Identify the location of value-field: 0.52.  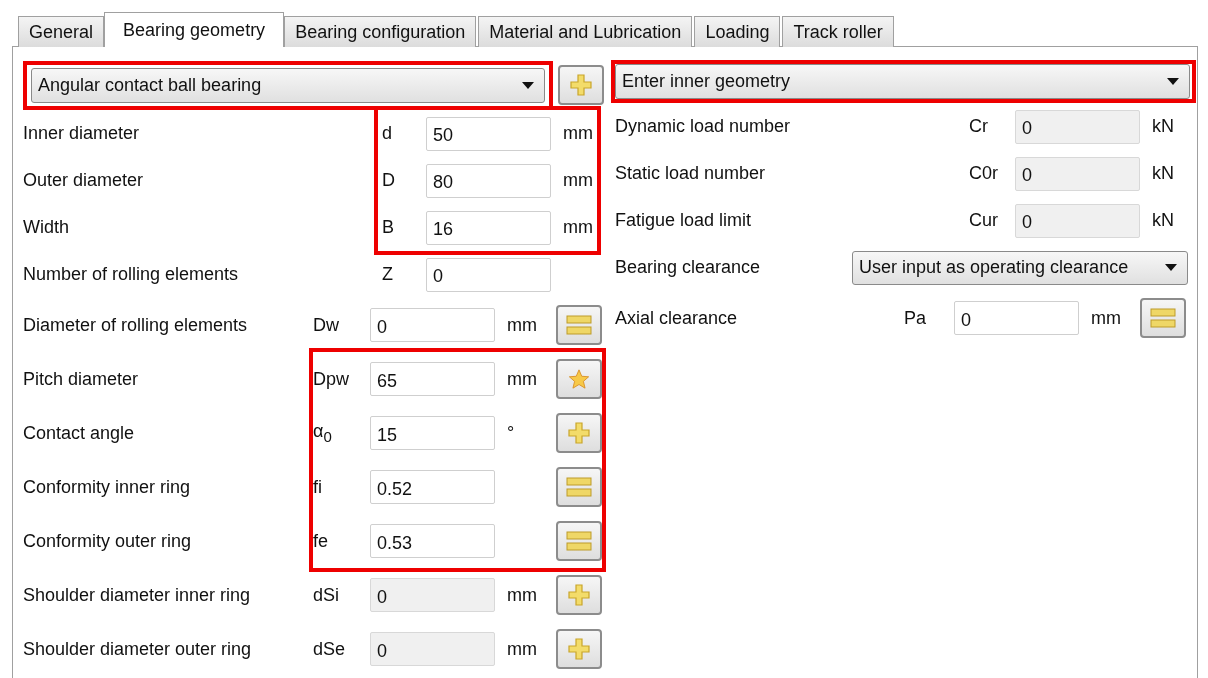
(432, 487).